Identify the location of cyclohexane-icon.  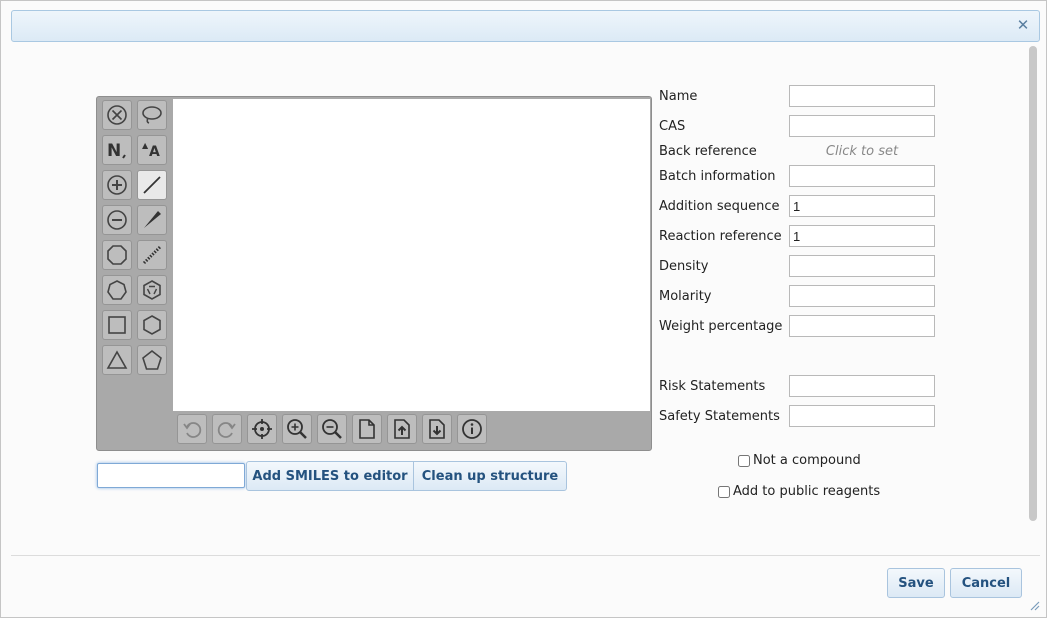
(152, 325).